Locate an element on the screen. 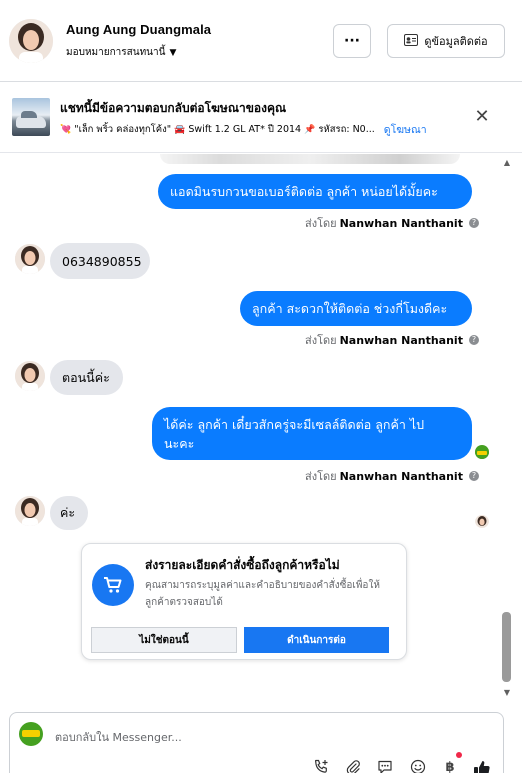 The image size is (522, 773). assign-conversation-dropdown: มอบหมายการสนทนานี้ ▼ is located at coordinates (121, 52).